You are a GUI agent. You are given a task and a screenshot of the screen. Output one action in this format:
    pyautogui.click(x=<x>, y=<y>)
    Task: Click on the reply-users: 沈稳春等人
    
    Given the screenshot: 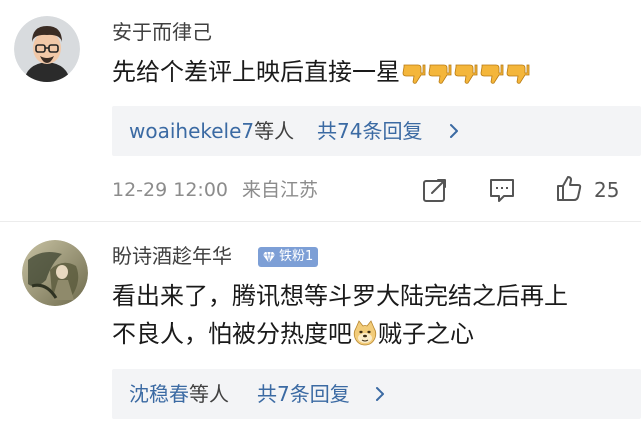 What is the action you would take?
    pyautogui.click(x=179, y=394)
    